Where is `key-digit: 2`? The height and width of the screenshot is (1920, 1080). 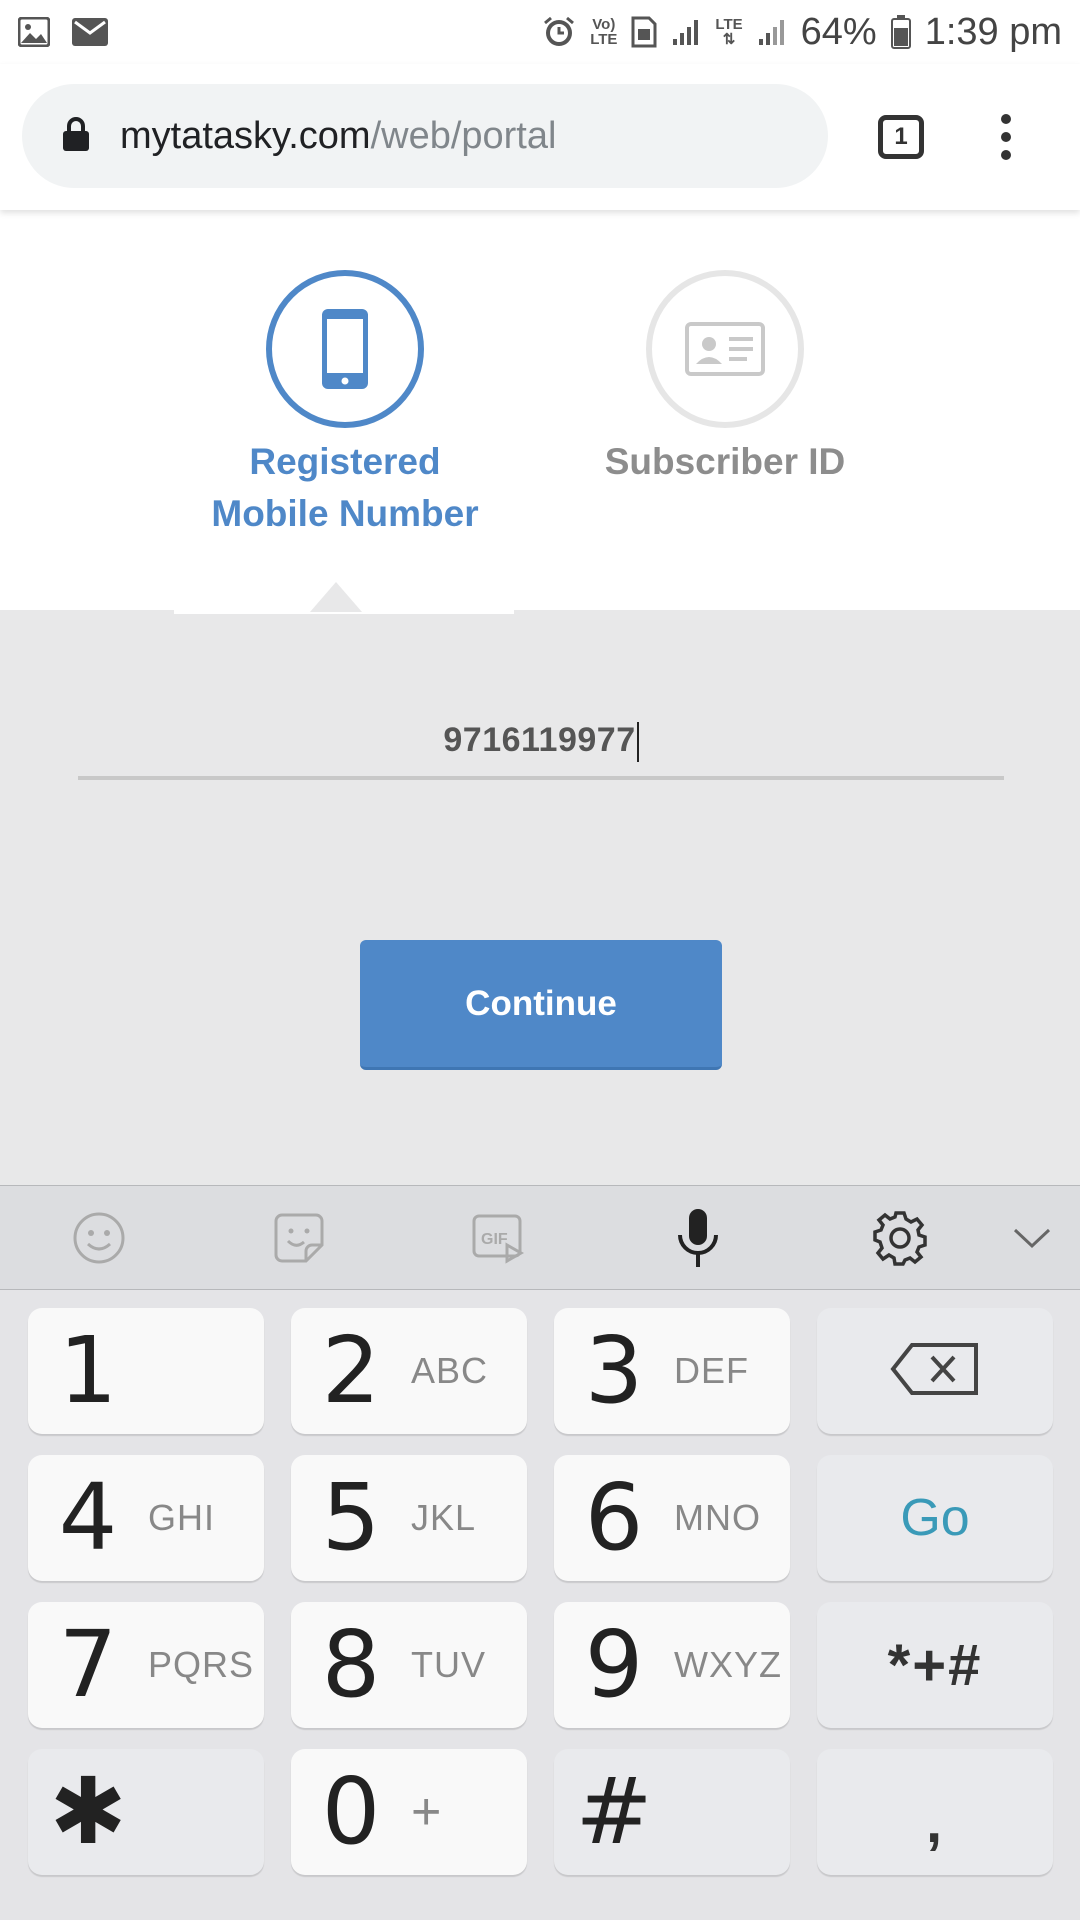 key-digit: 2 is located at coordinates (351, 1370).